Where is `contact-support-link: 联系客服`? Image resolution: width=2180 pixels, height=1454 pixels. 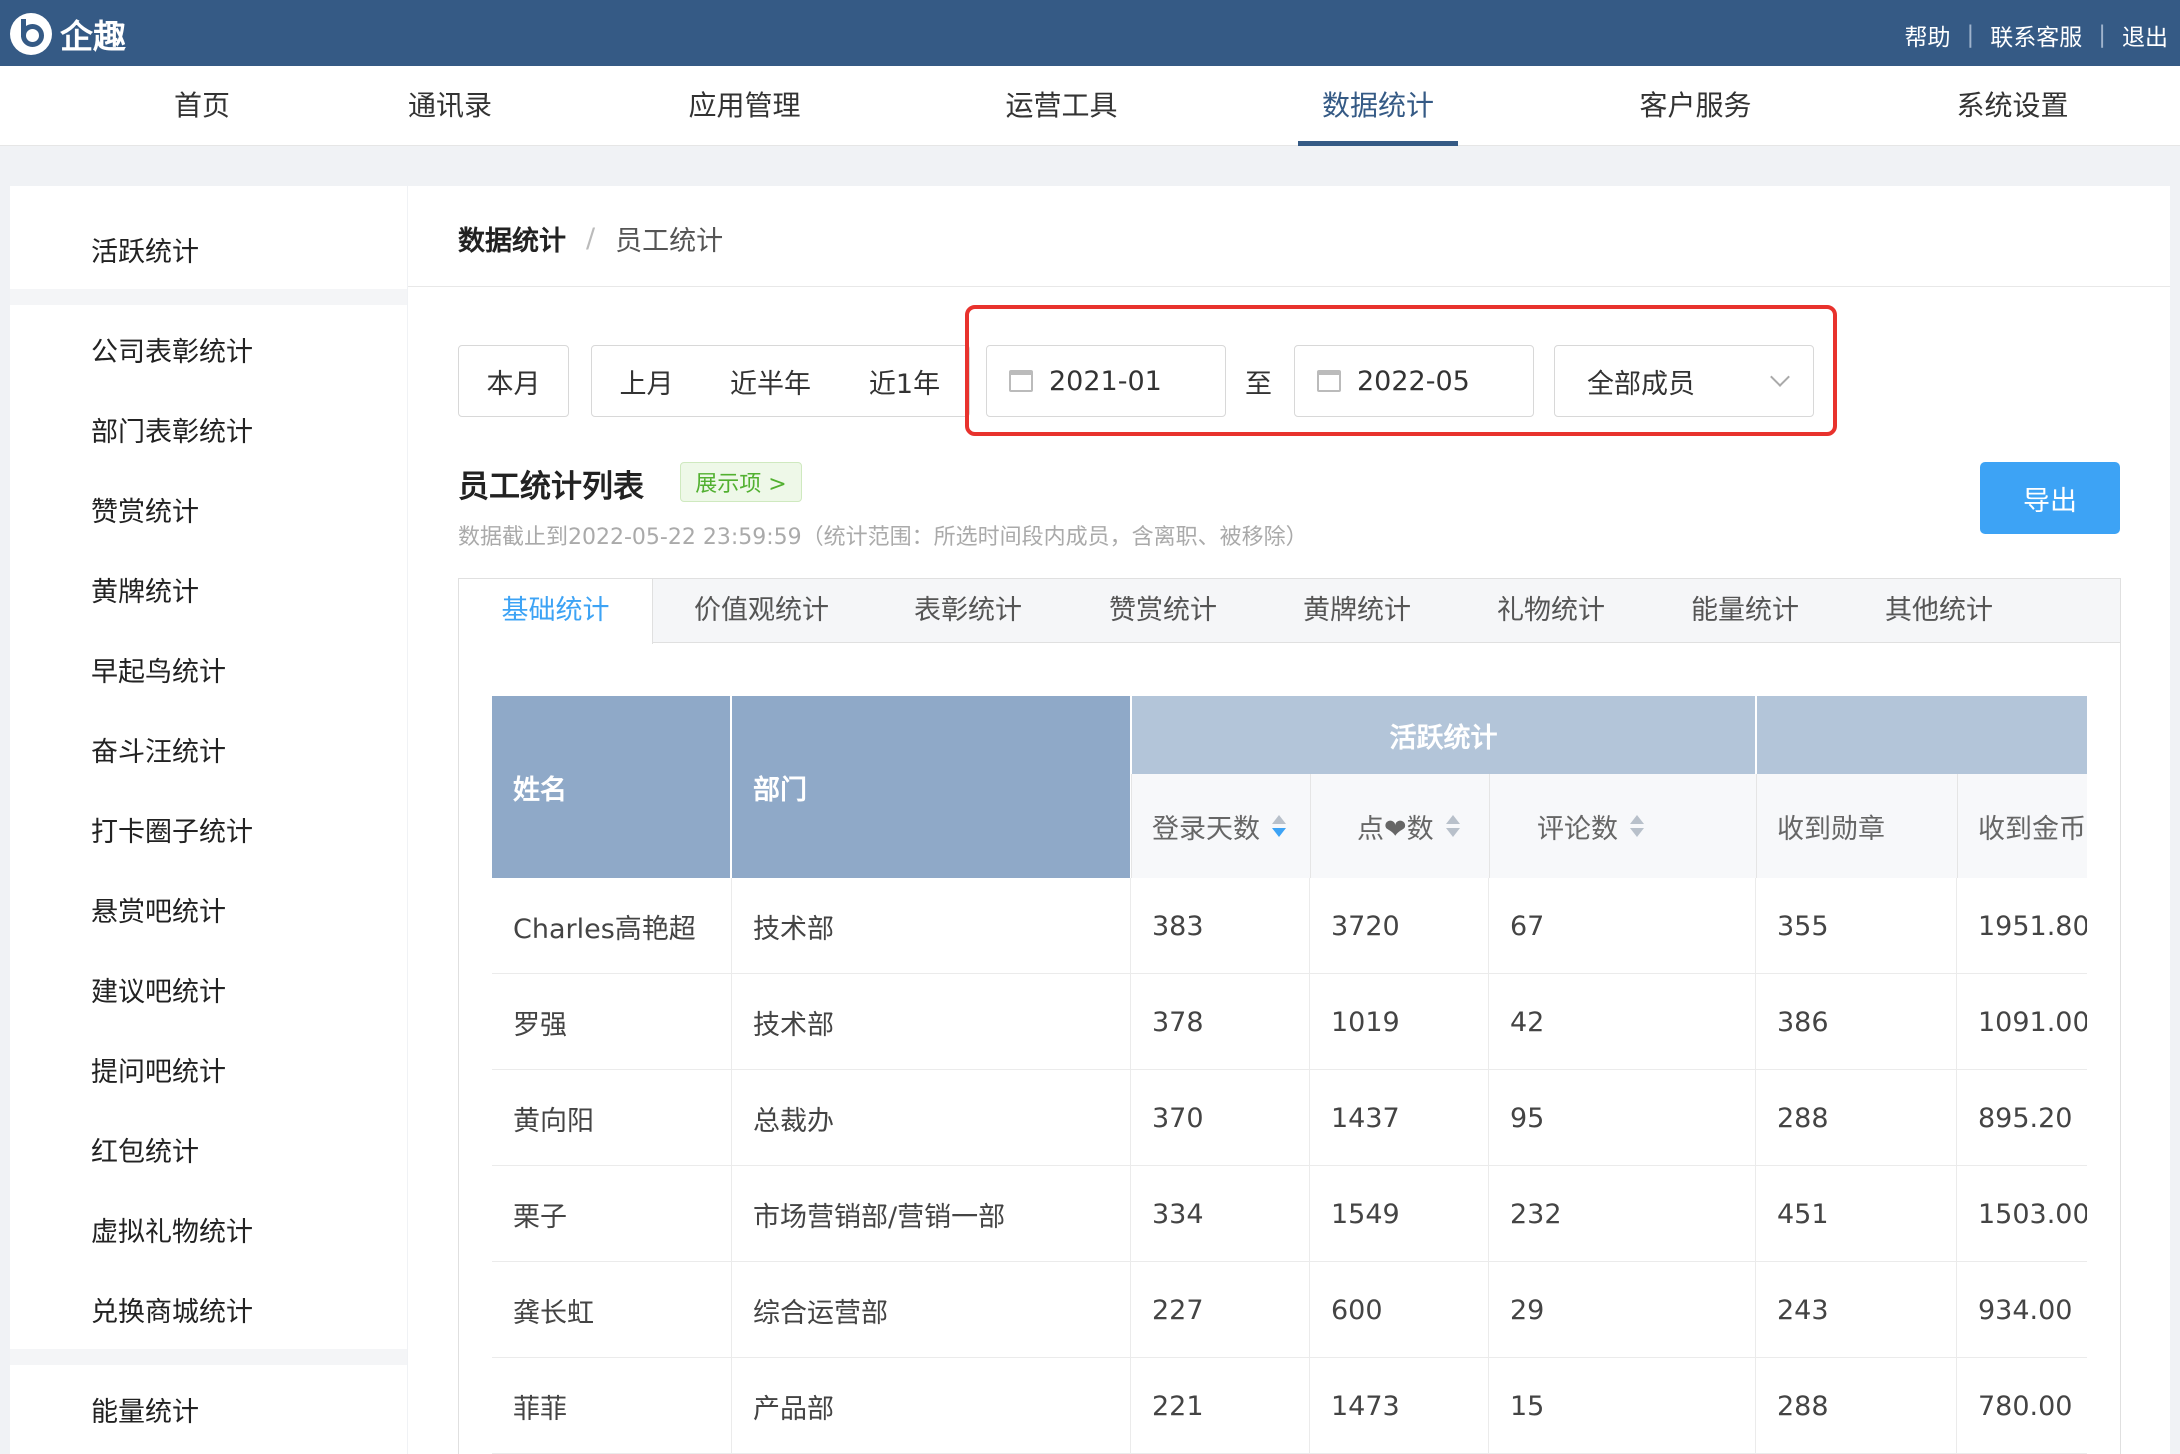
contact-support-link: 联系客服 is located at coordinates (2036, 35).